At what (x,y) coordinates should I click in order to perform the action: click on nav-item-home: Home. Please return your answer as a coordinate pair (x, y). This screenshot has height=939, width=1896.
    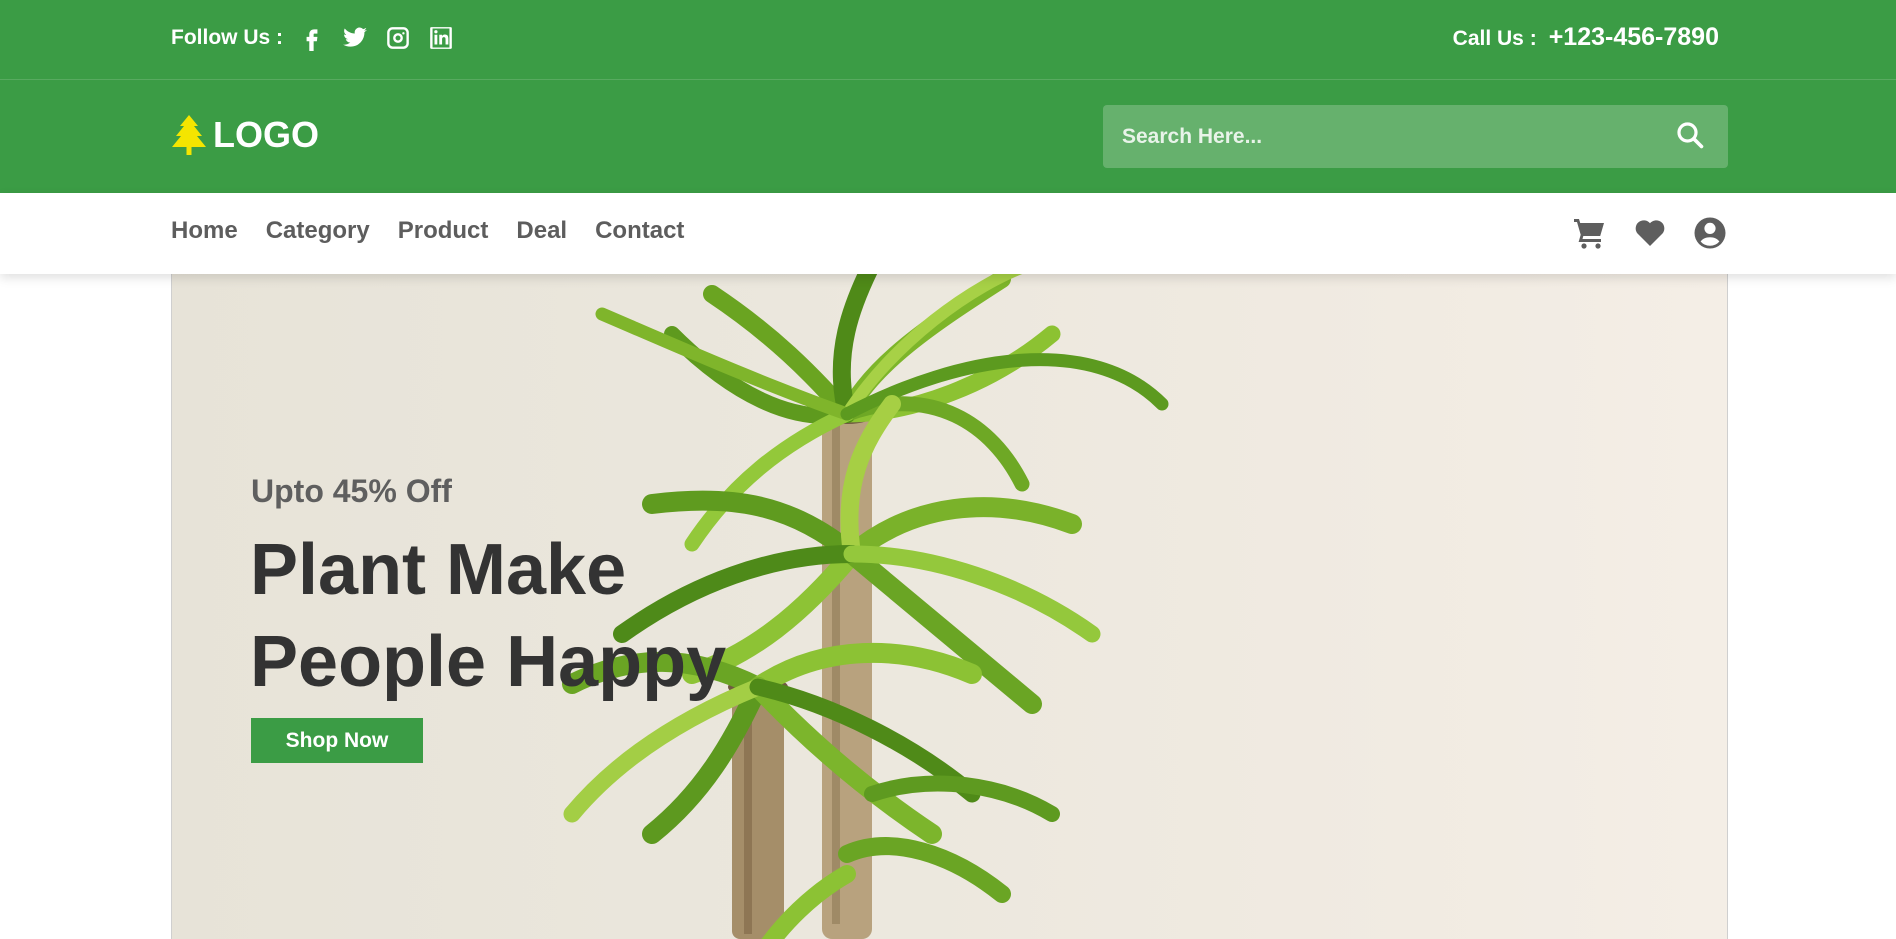
    Looking at the image, I should click on (204, 231).